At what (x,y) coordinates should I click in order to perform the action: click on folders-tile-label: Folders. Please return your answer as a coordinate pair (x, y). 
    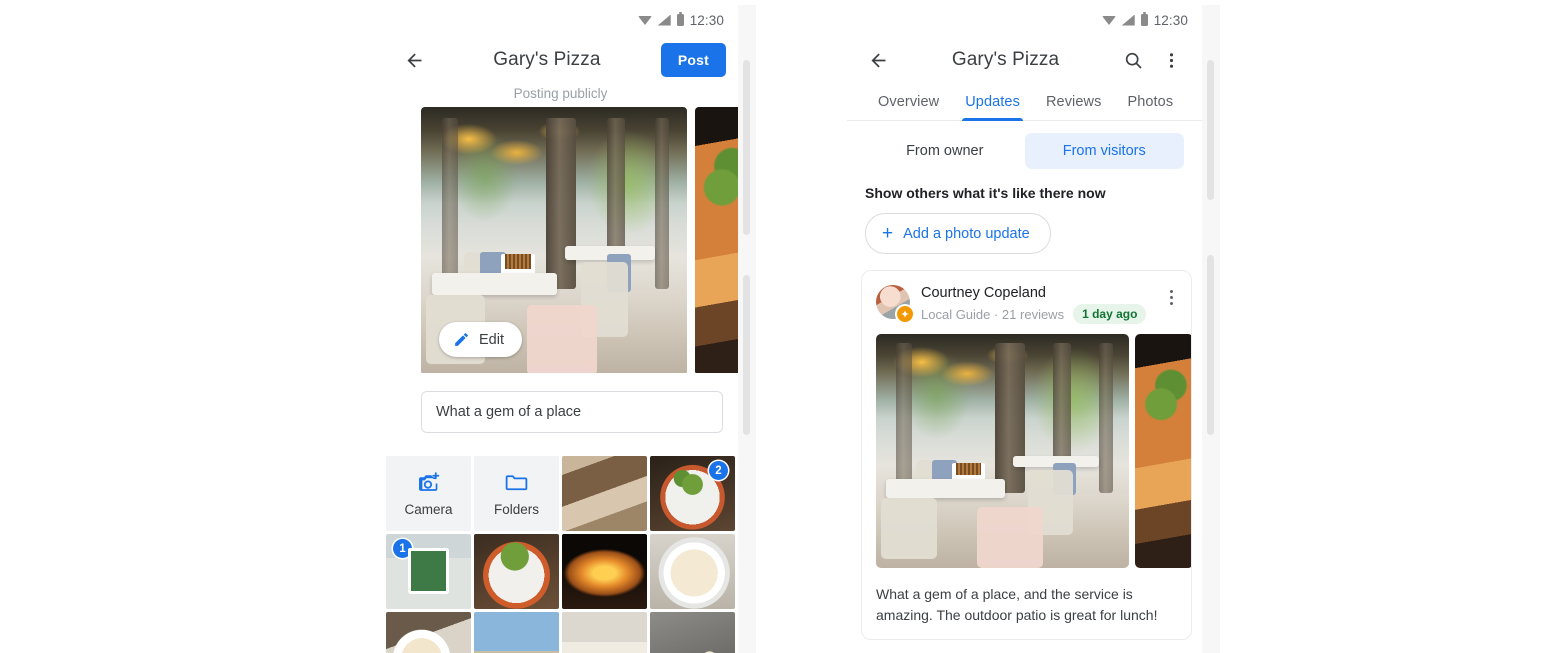
    Looking at the image, I should click on (516, 509).